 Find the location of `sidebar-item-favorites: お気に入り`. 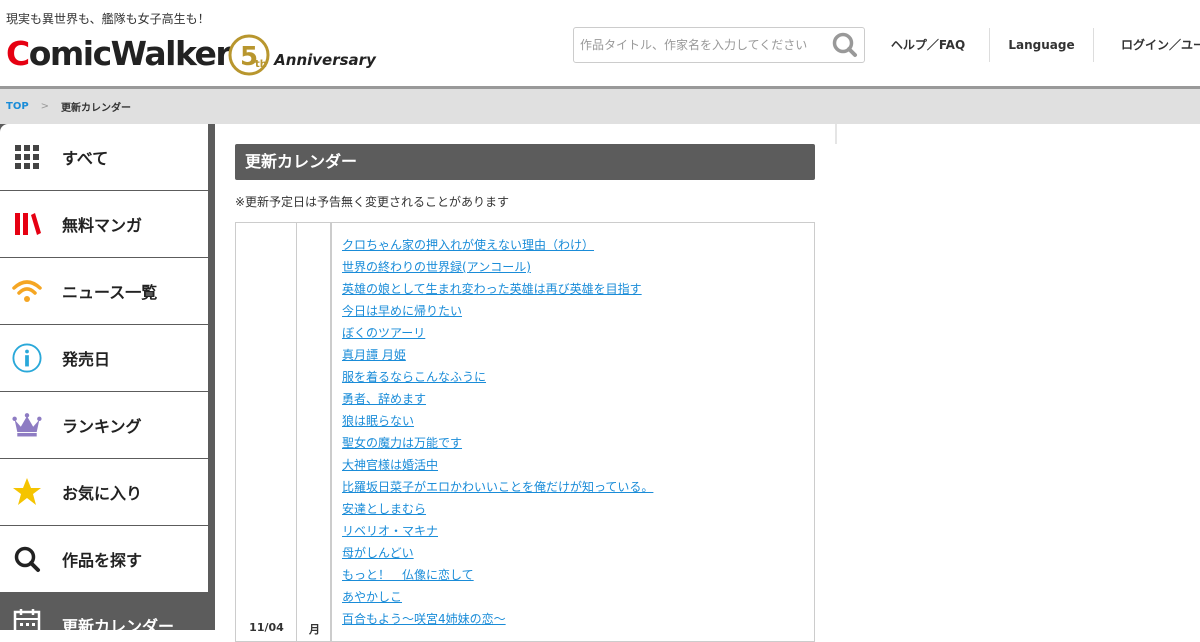

sidebar-item-favorites: お気に入り is located at coordinates (104, 492).